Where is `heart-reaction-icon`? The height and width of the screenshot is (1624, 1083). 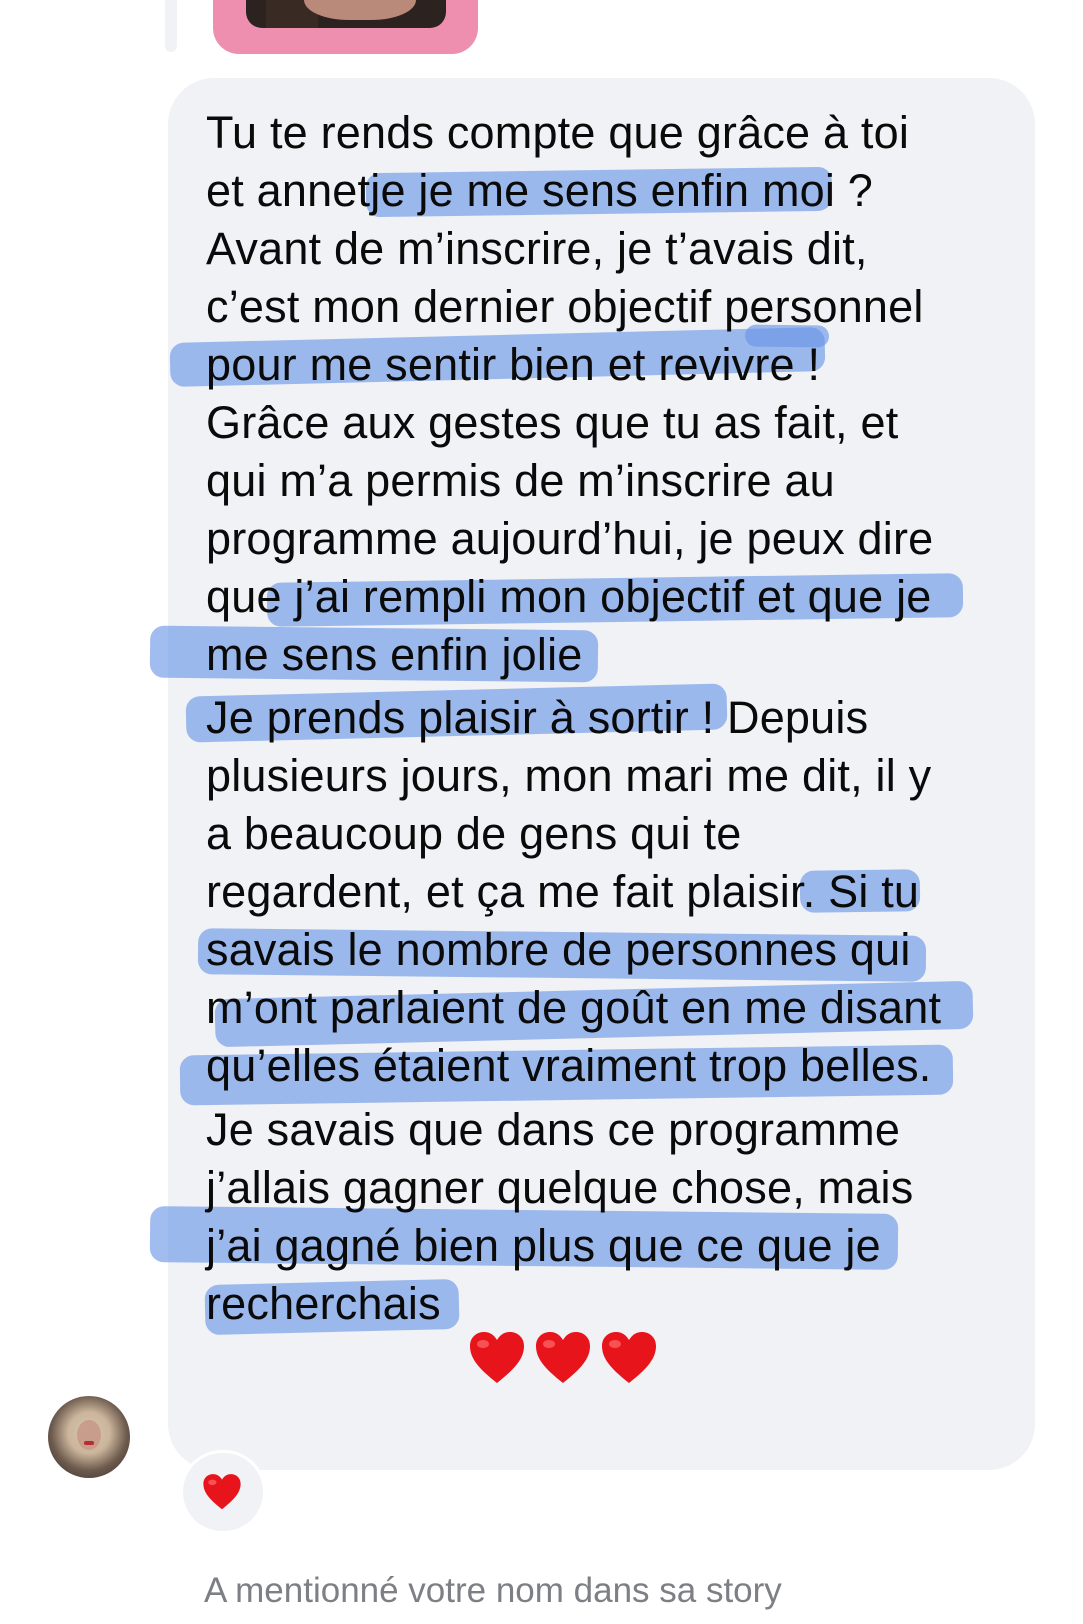
heart-reaction-icon is located at coordinates (222, 1492).